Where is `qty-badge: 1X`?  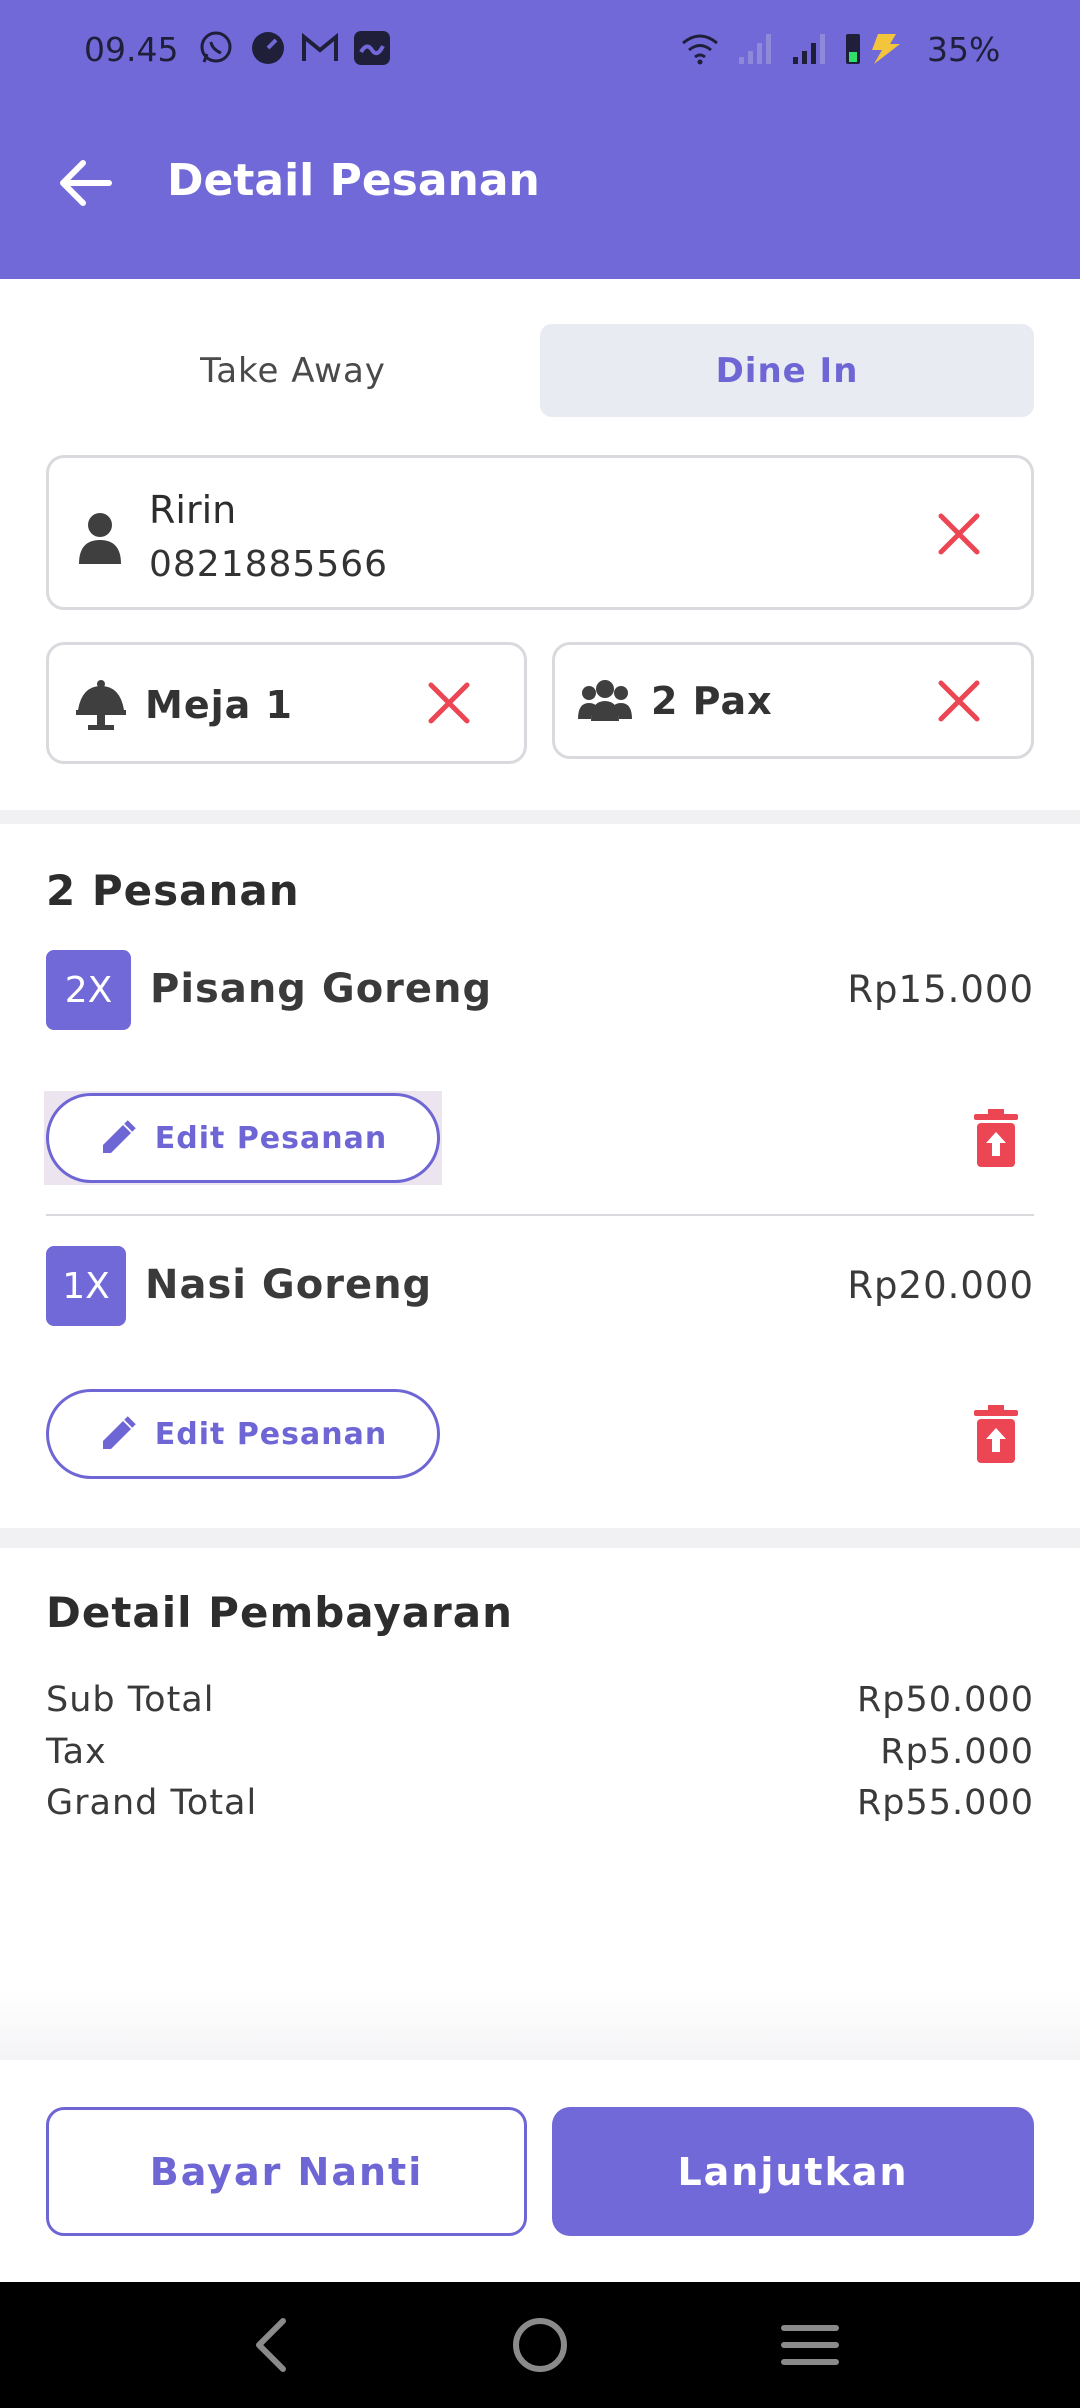 qty-badge: 1X is located at coordinates (86, 1286).